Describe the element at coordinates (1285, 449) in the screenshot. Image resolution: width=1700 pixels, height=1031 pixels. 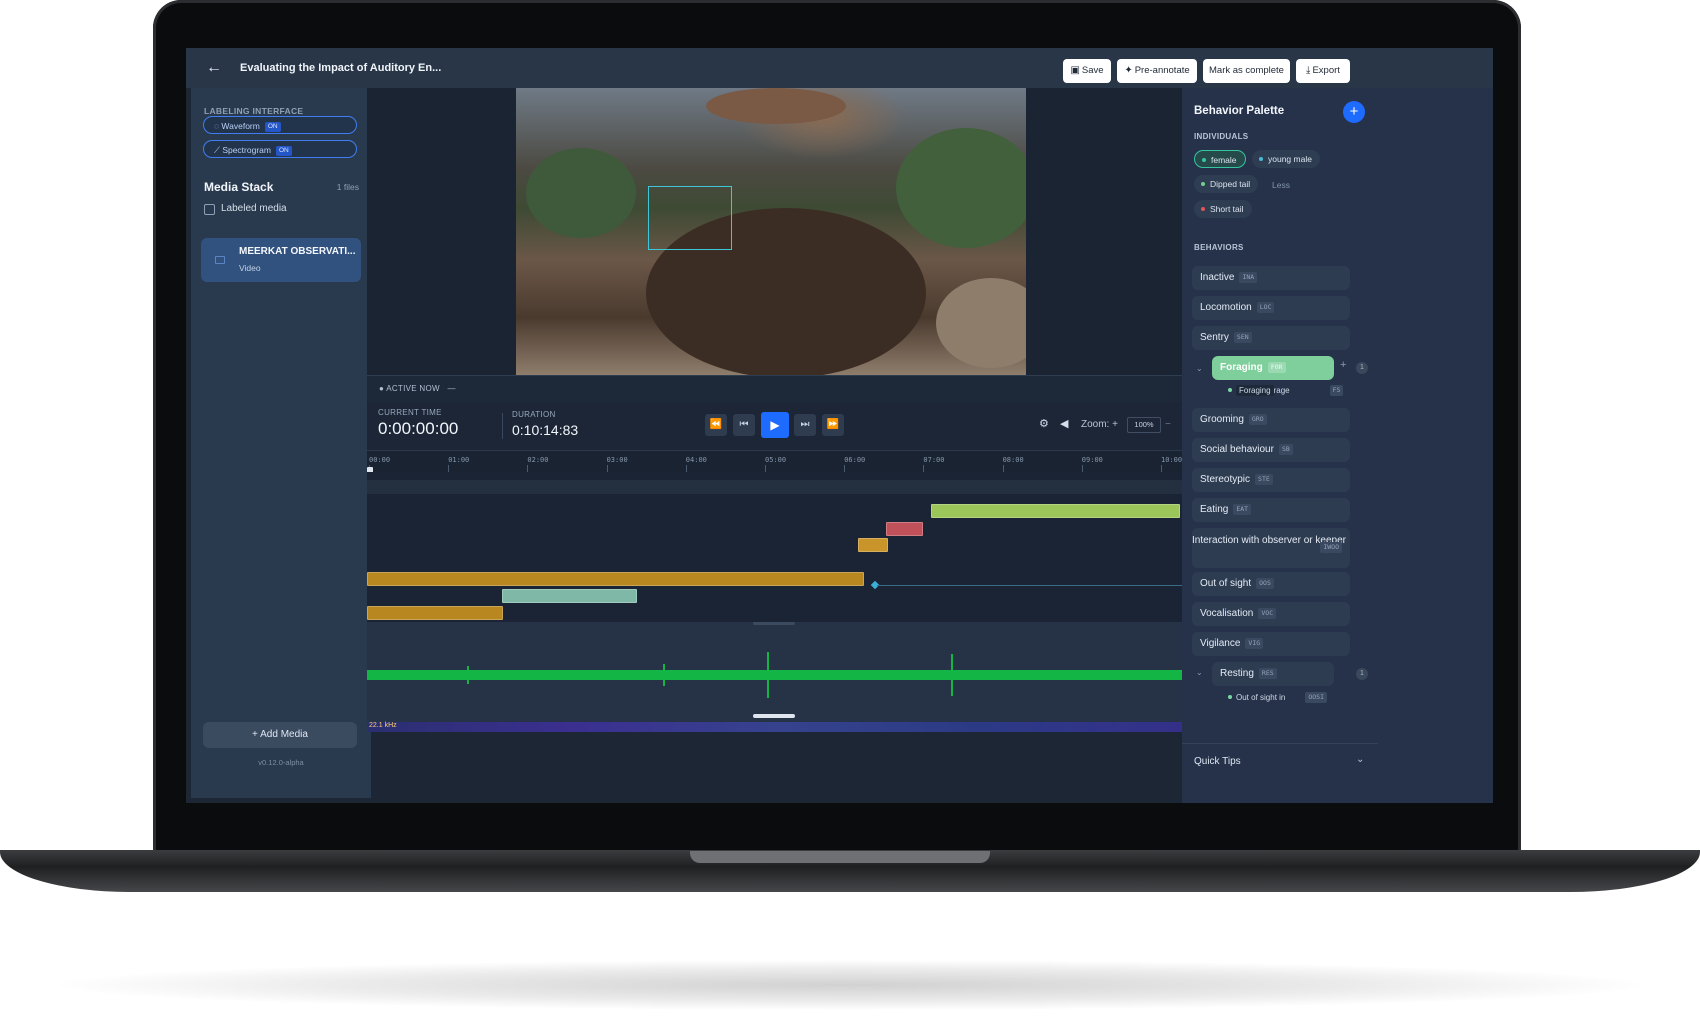
I see `behavior-code: SB` at that location.